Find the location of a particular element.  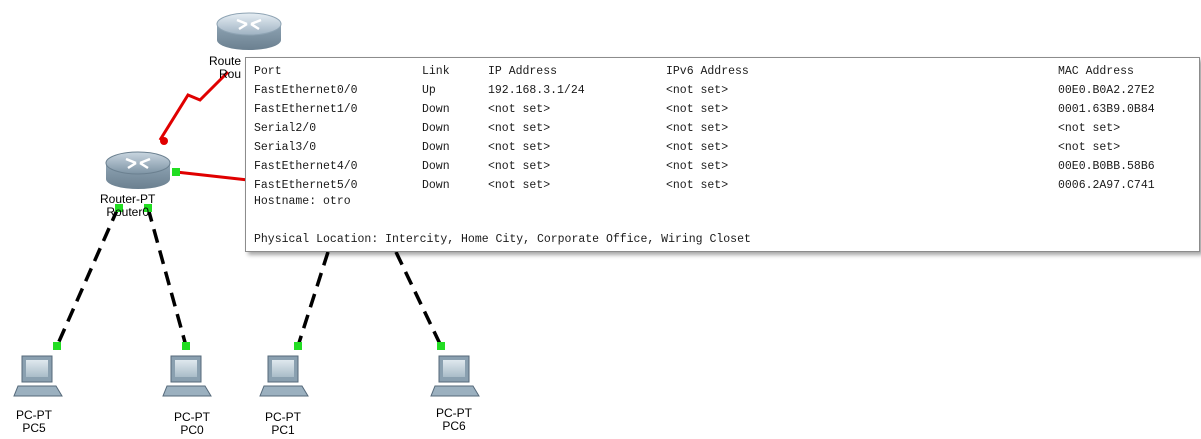

cell-mac: 00E0.B0BB.58B6 is located at coordinates (1106, 166).